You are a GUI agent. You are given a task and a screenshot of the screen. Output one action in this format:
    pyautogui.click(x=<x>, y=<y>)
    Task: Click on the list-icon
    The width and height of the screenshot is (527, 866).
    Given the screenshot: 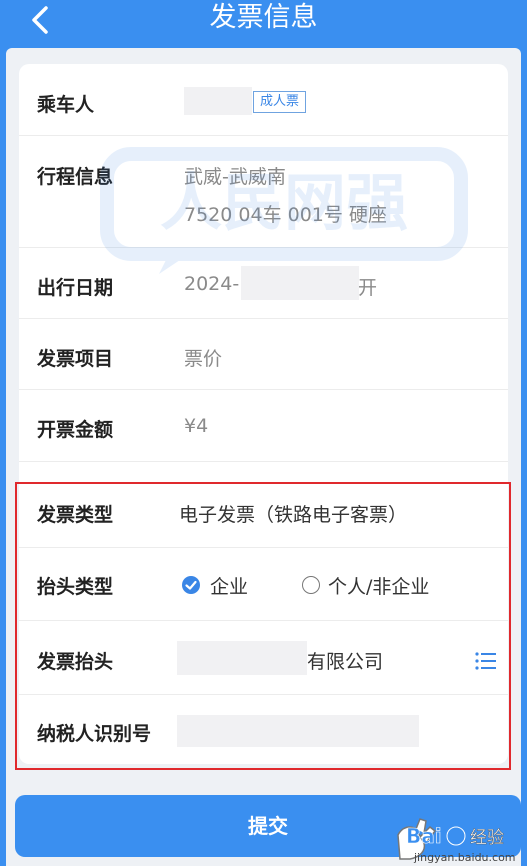 What is the action you would take?
    pyautogui.click(x=486, y=661)
    